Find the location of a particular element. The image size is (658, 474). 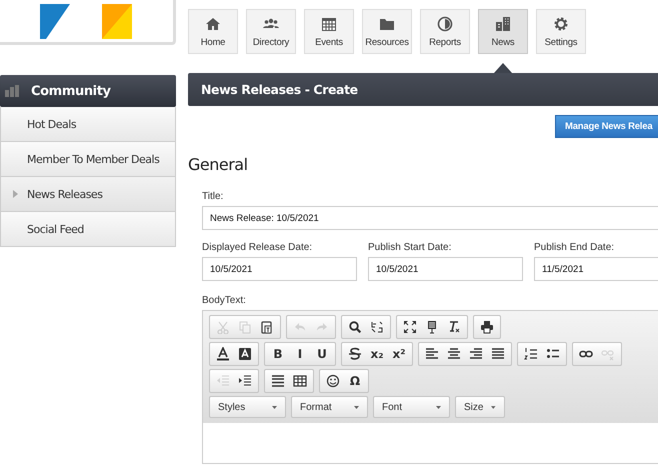

search-icon is located at coordinates (355, 327).